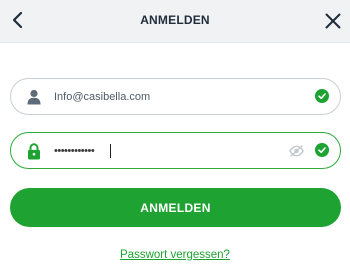 This screenshot has height=268, width=350. Describe the element at coordinates (34, 97) in the screenshot. I see `user-icon` at that location.